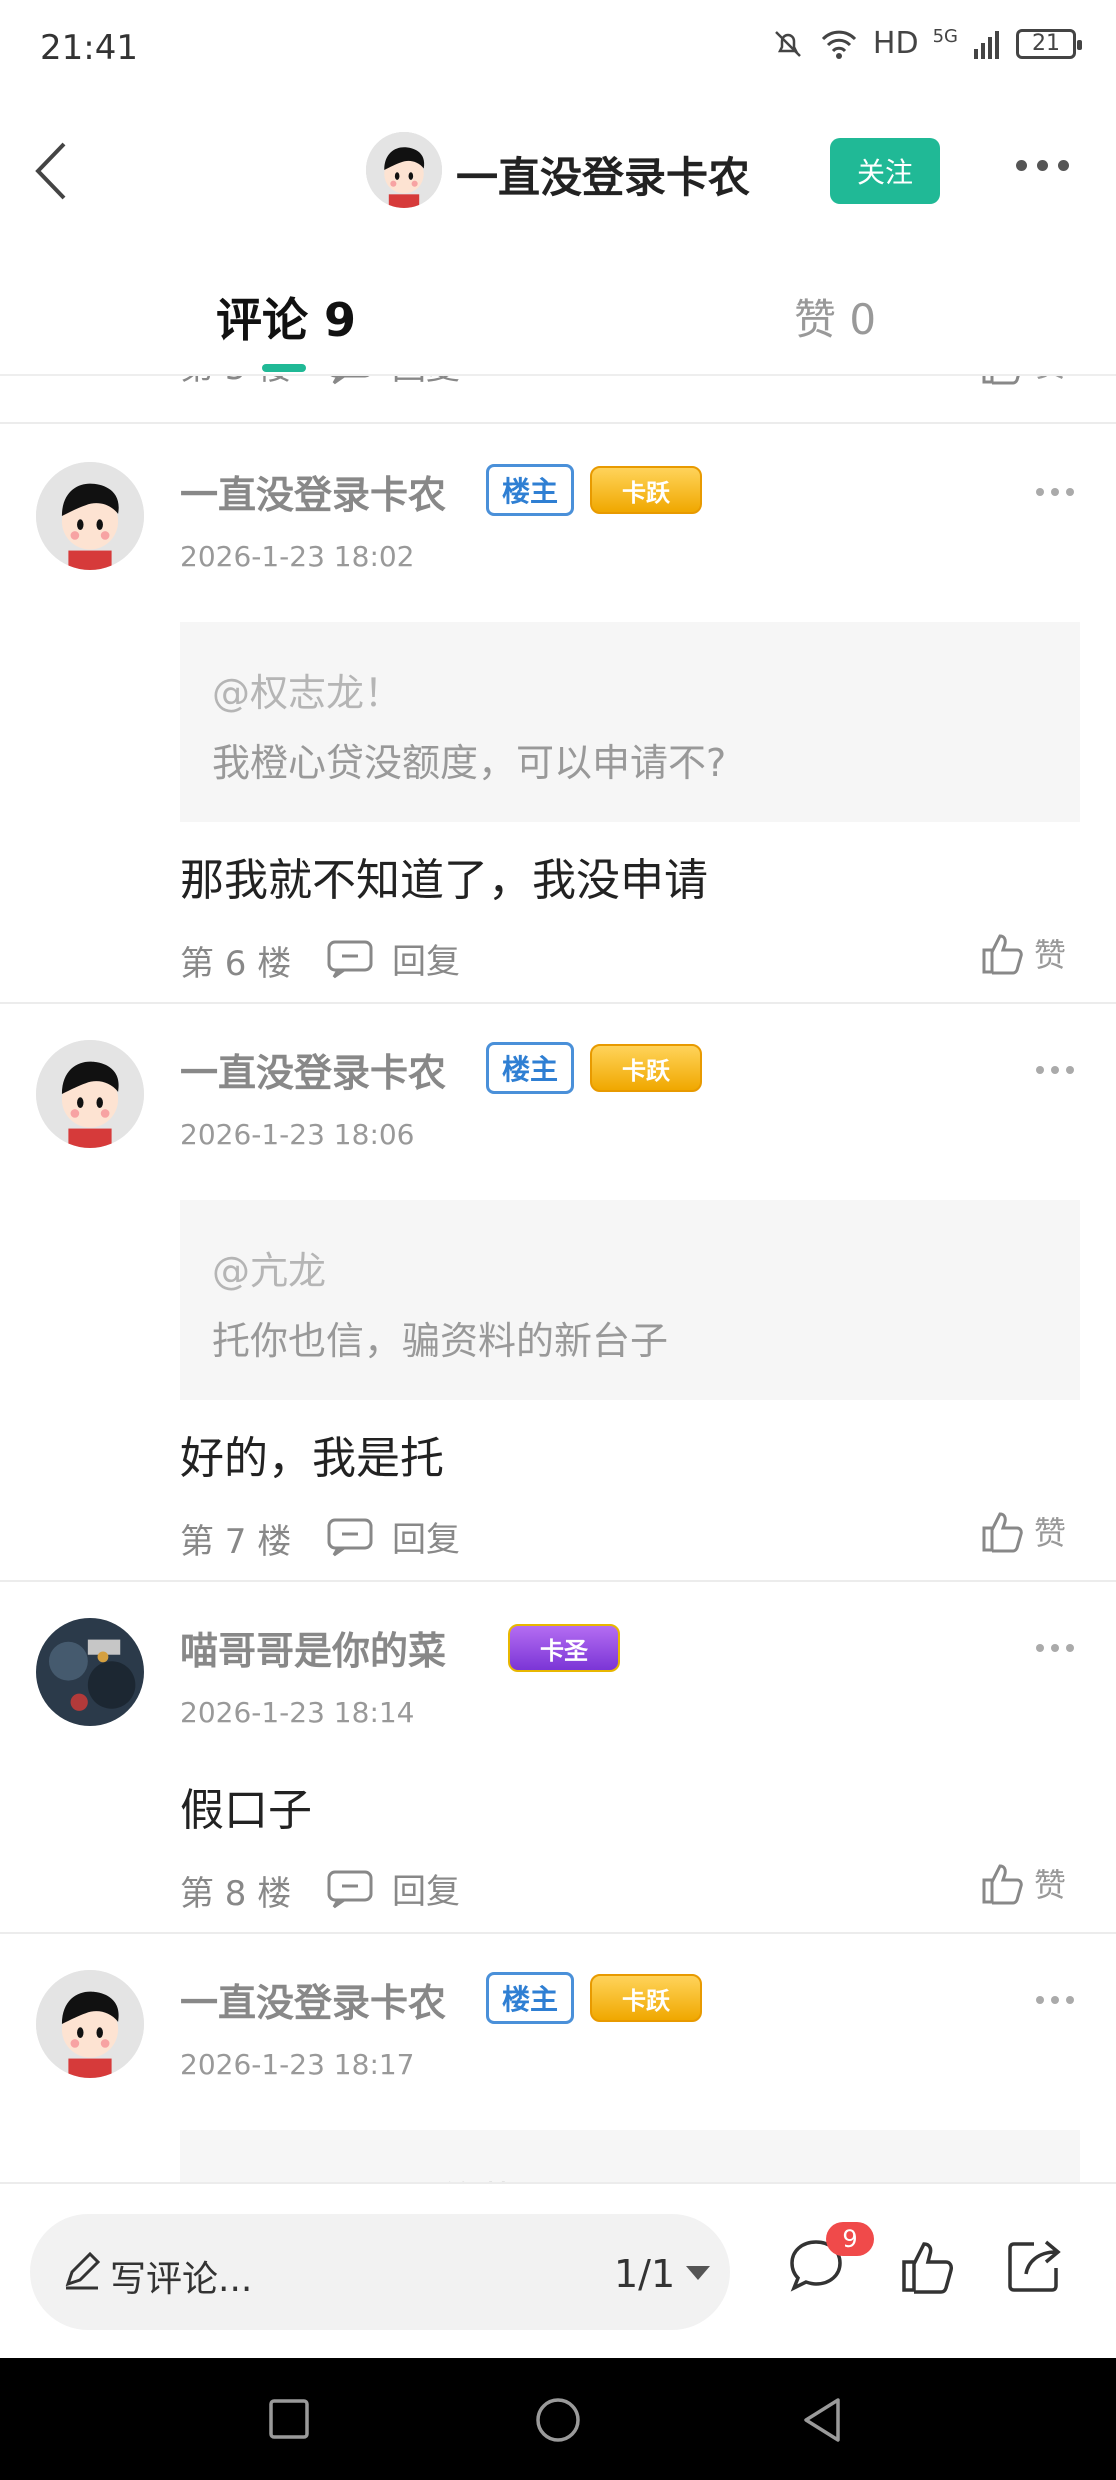  What do you see at coordinates (444, 880) in the screenshot?
I see `comment-text: 那我就不知道了，我没申请` at bounding box center [444, 880].